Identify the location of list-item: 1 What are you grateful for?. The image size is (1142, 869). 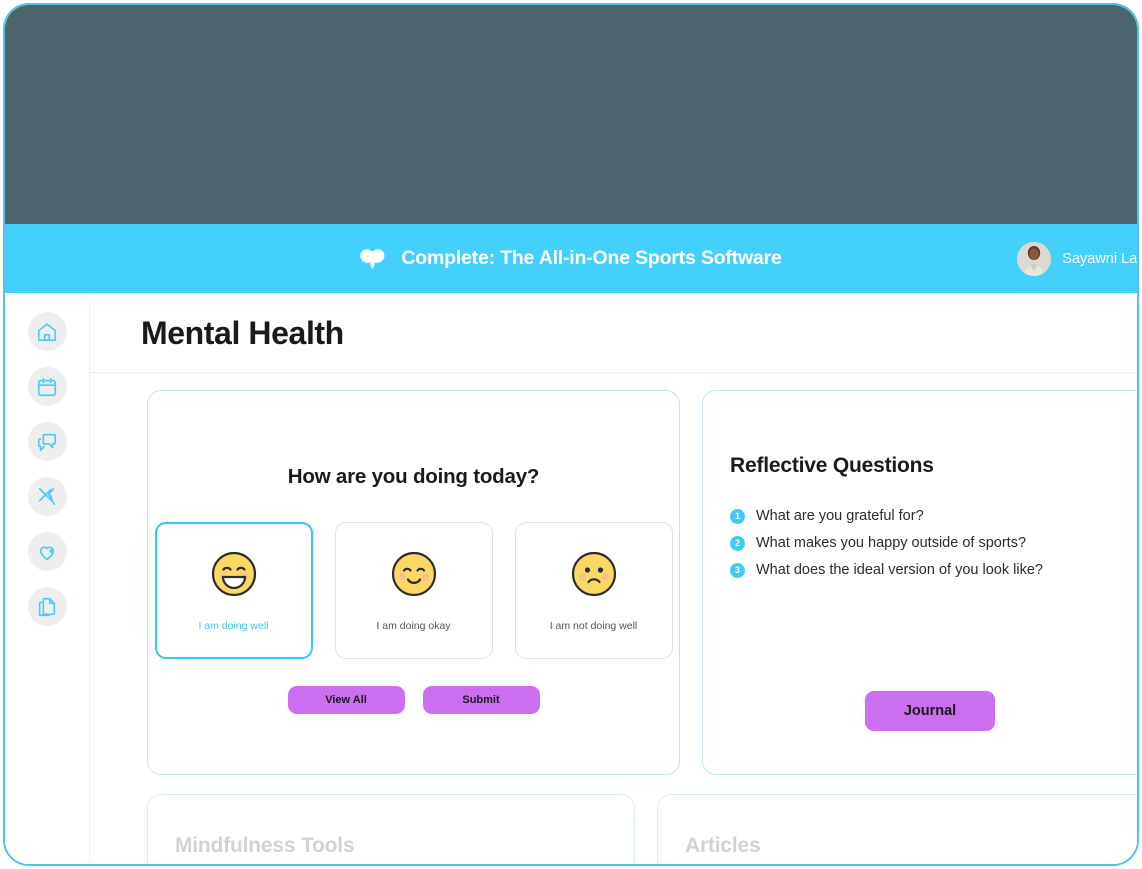
(886, 516).